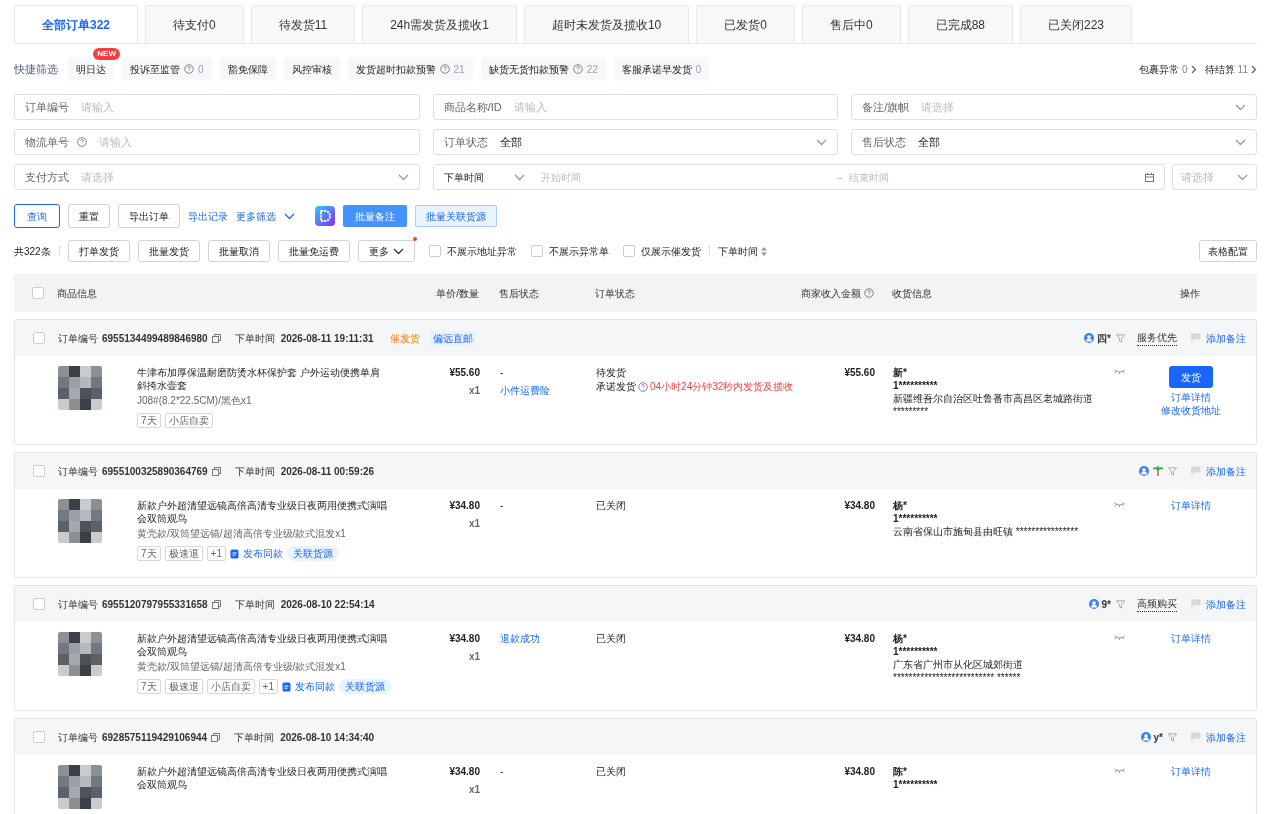 This screenshot has width=1286, height=814. I want to click on query-button: 查询, so click(37, 216).